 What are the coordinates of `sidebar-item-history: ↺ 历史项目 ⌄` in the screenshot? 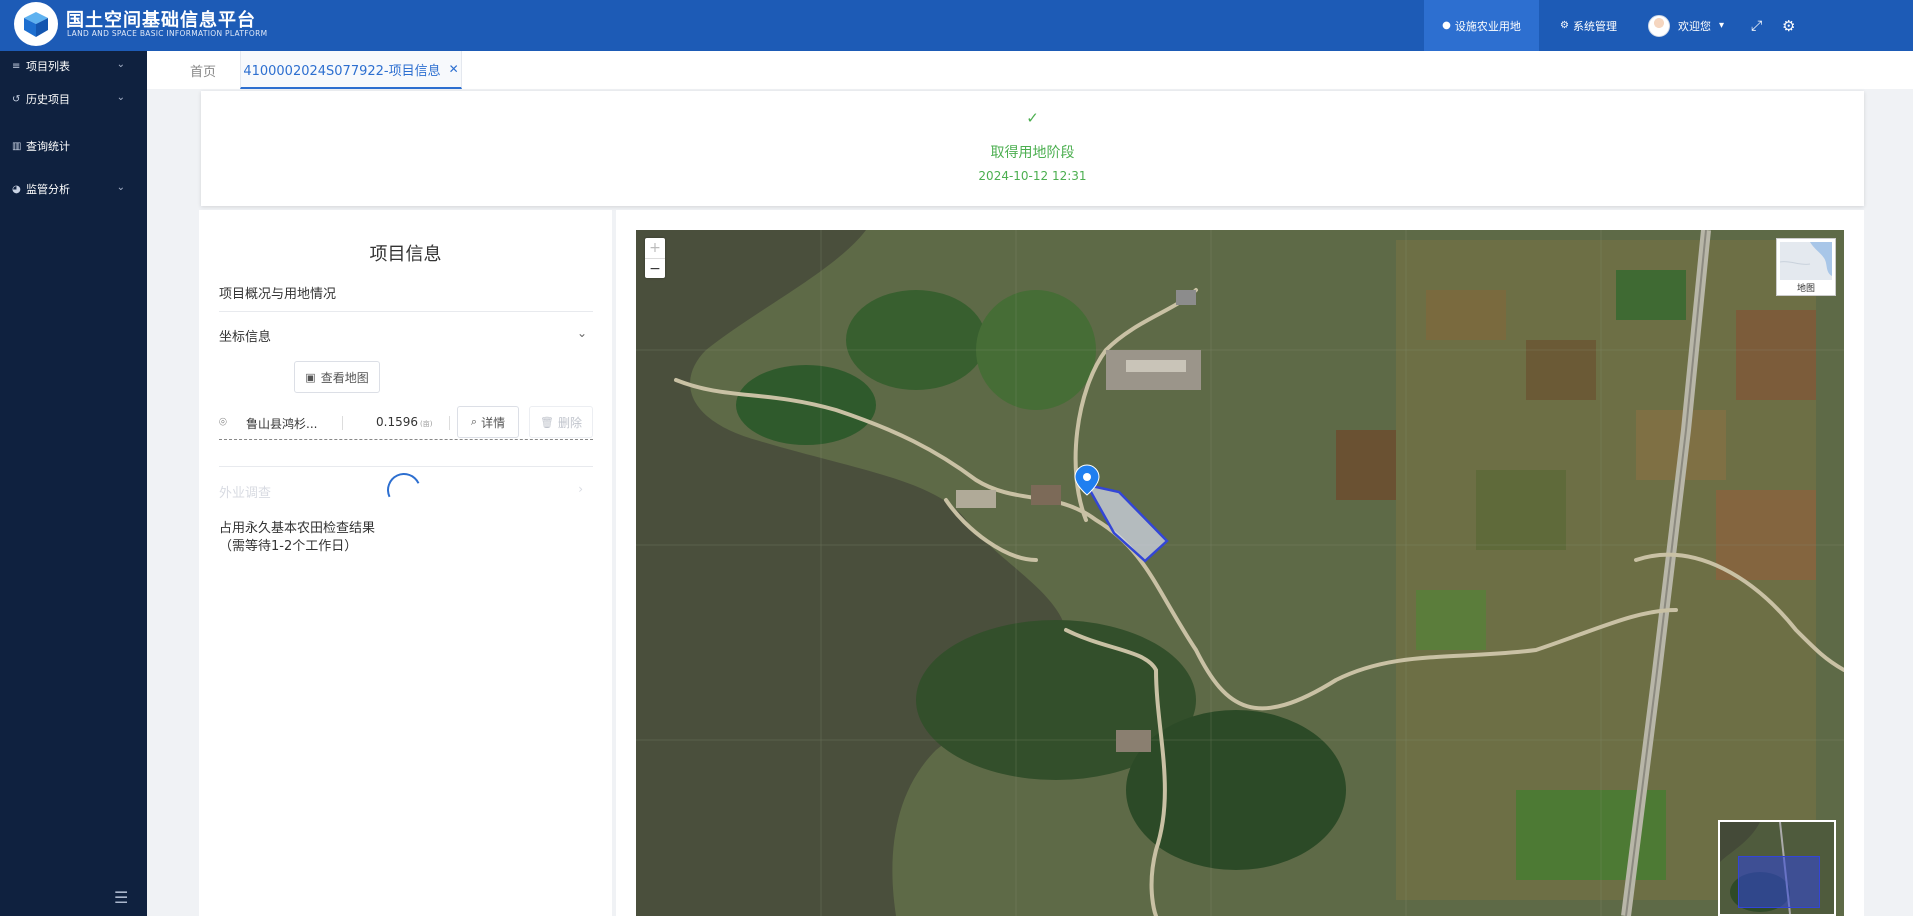 It's located at (73, 99).